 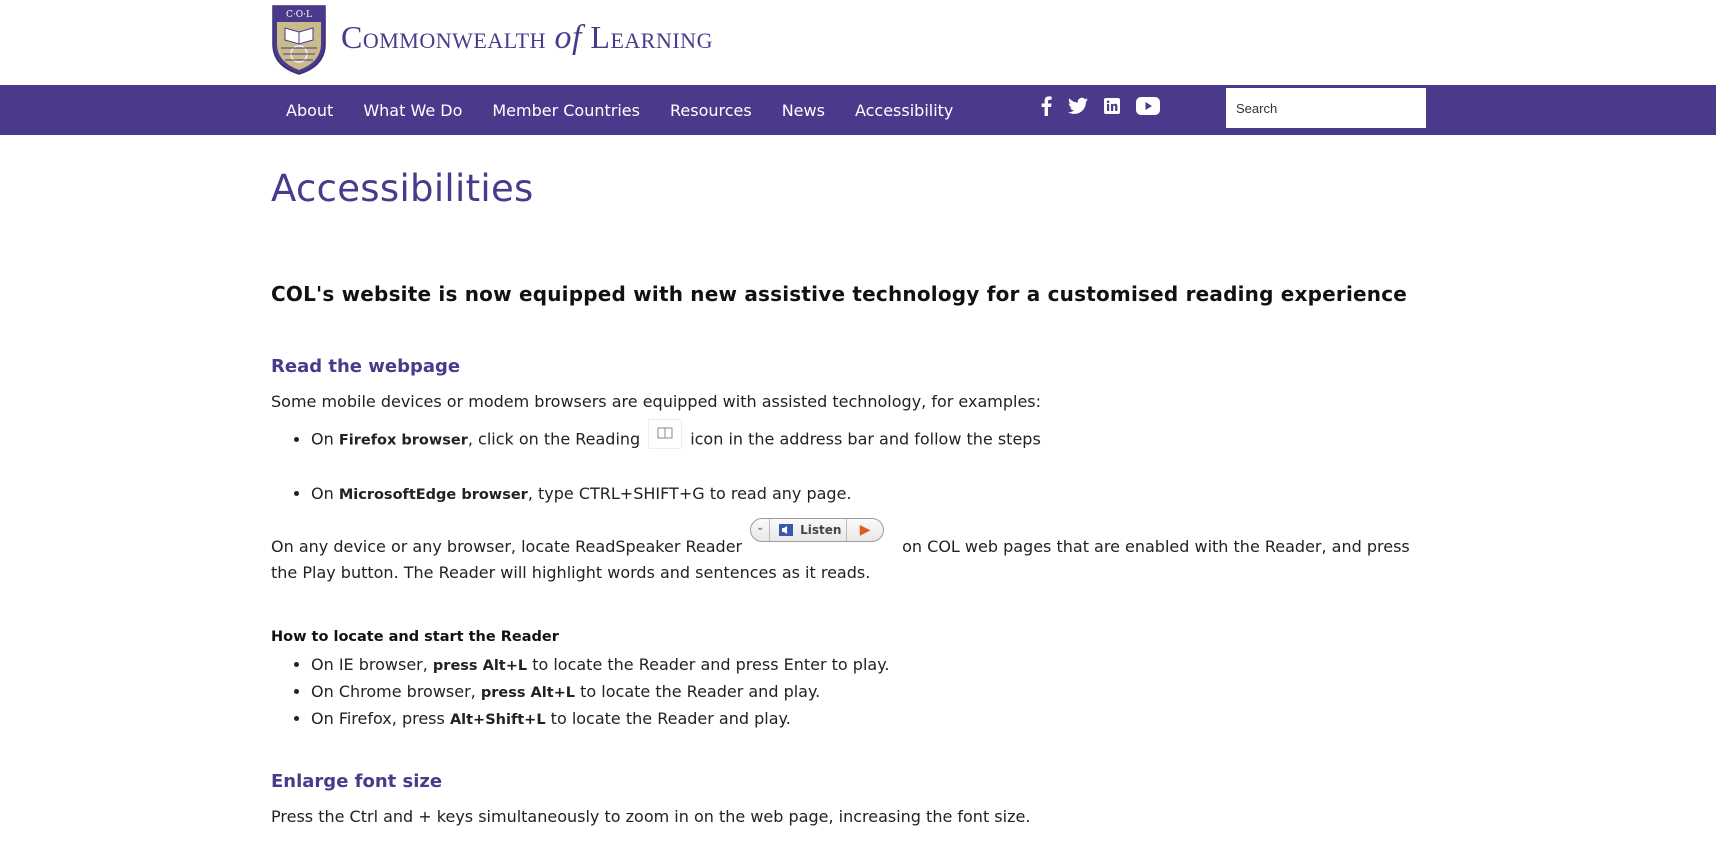 What do you see at coordinates (299, 15) in the screenshot?
I see `svg-text: C·O·L` at bounding box center [299, 15].